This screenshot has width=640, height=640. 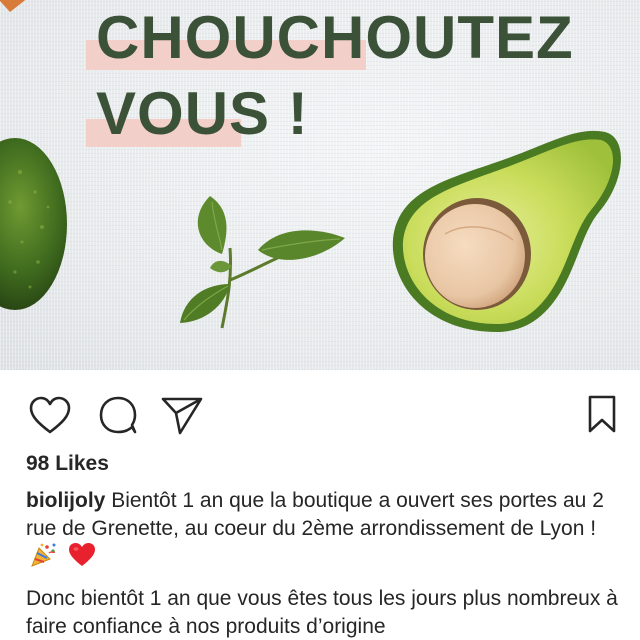 I want to click on party-popper-icon, so click(x=43, y=555).